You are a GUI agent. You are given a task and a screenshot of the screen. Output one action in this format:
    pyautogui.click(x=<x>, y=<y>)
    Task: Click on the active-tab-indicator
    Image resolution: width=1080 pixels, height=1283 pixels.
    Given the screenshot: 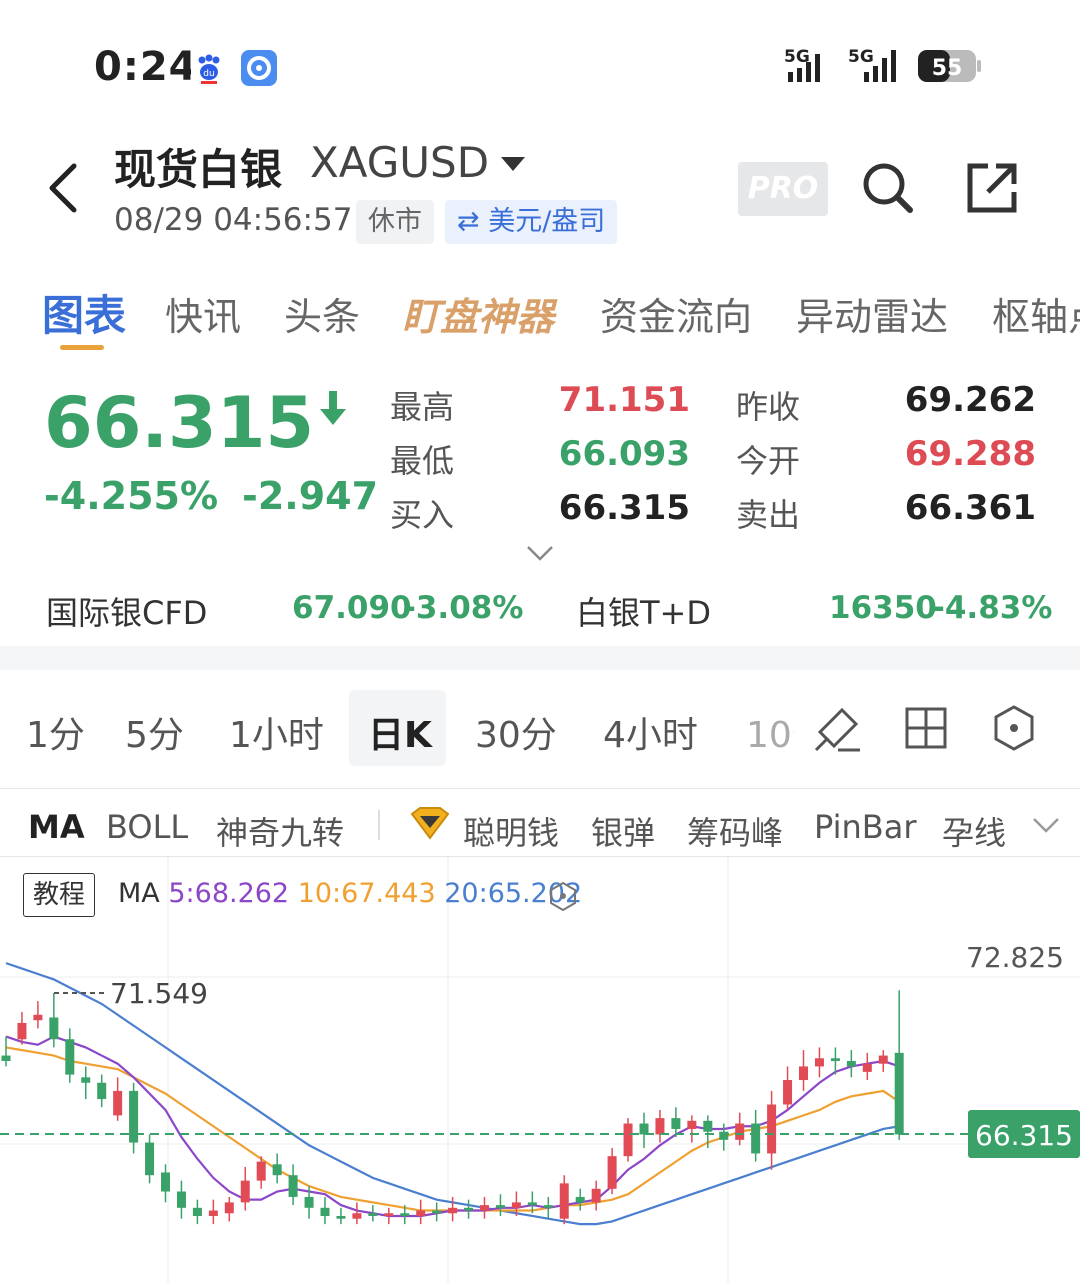 What is the action you would take?
    pyautogui.click(x=82, y=347)
    